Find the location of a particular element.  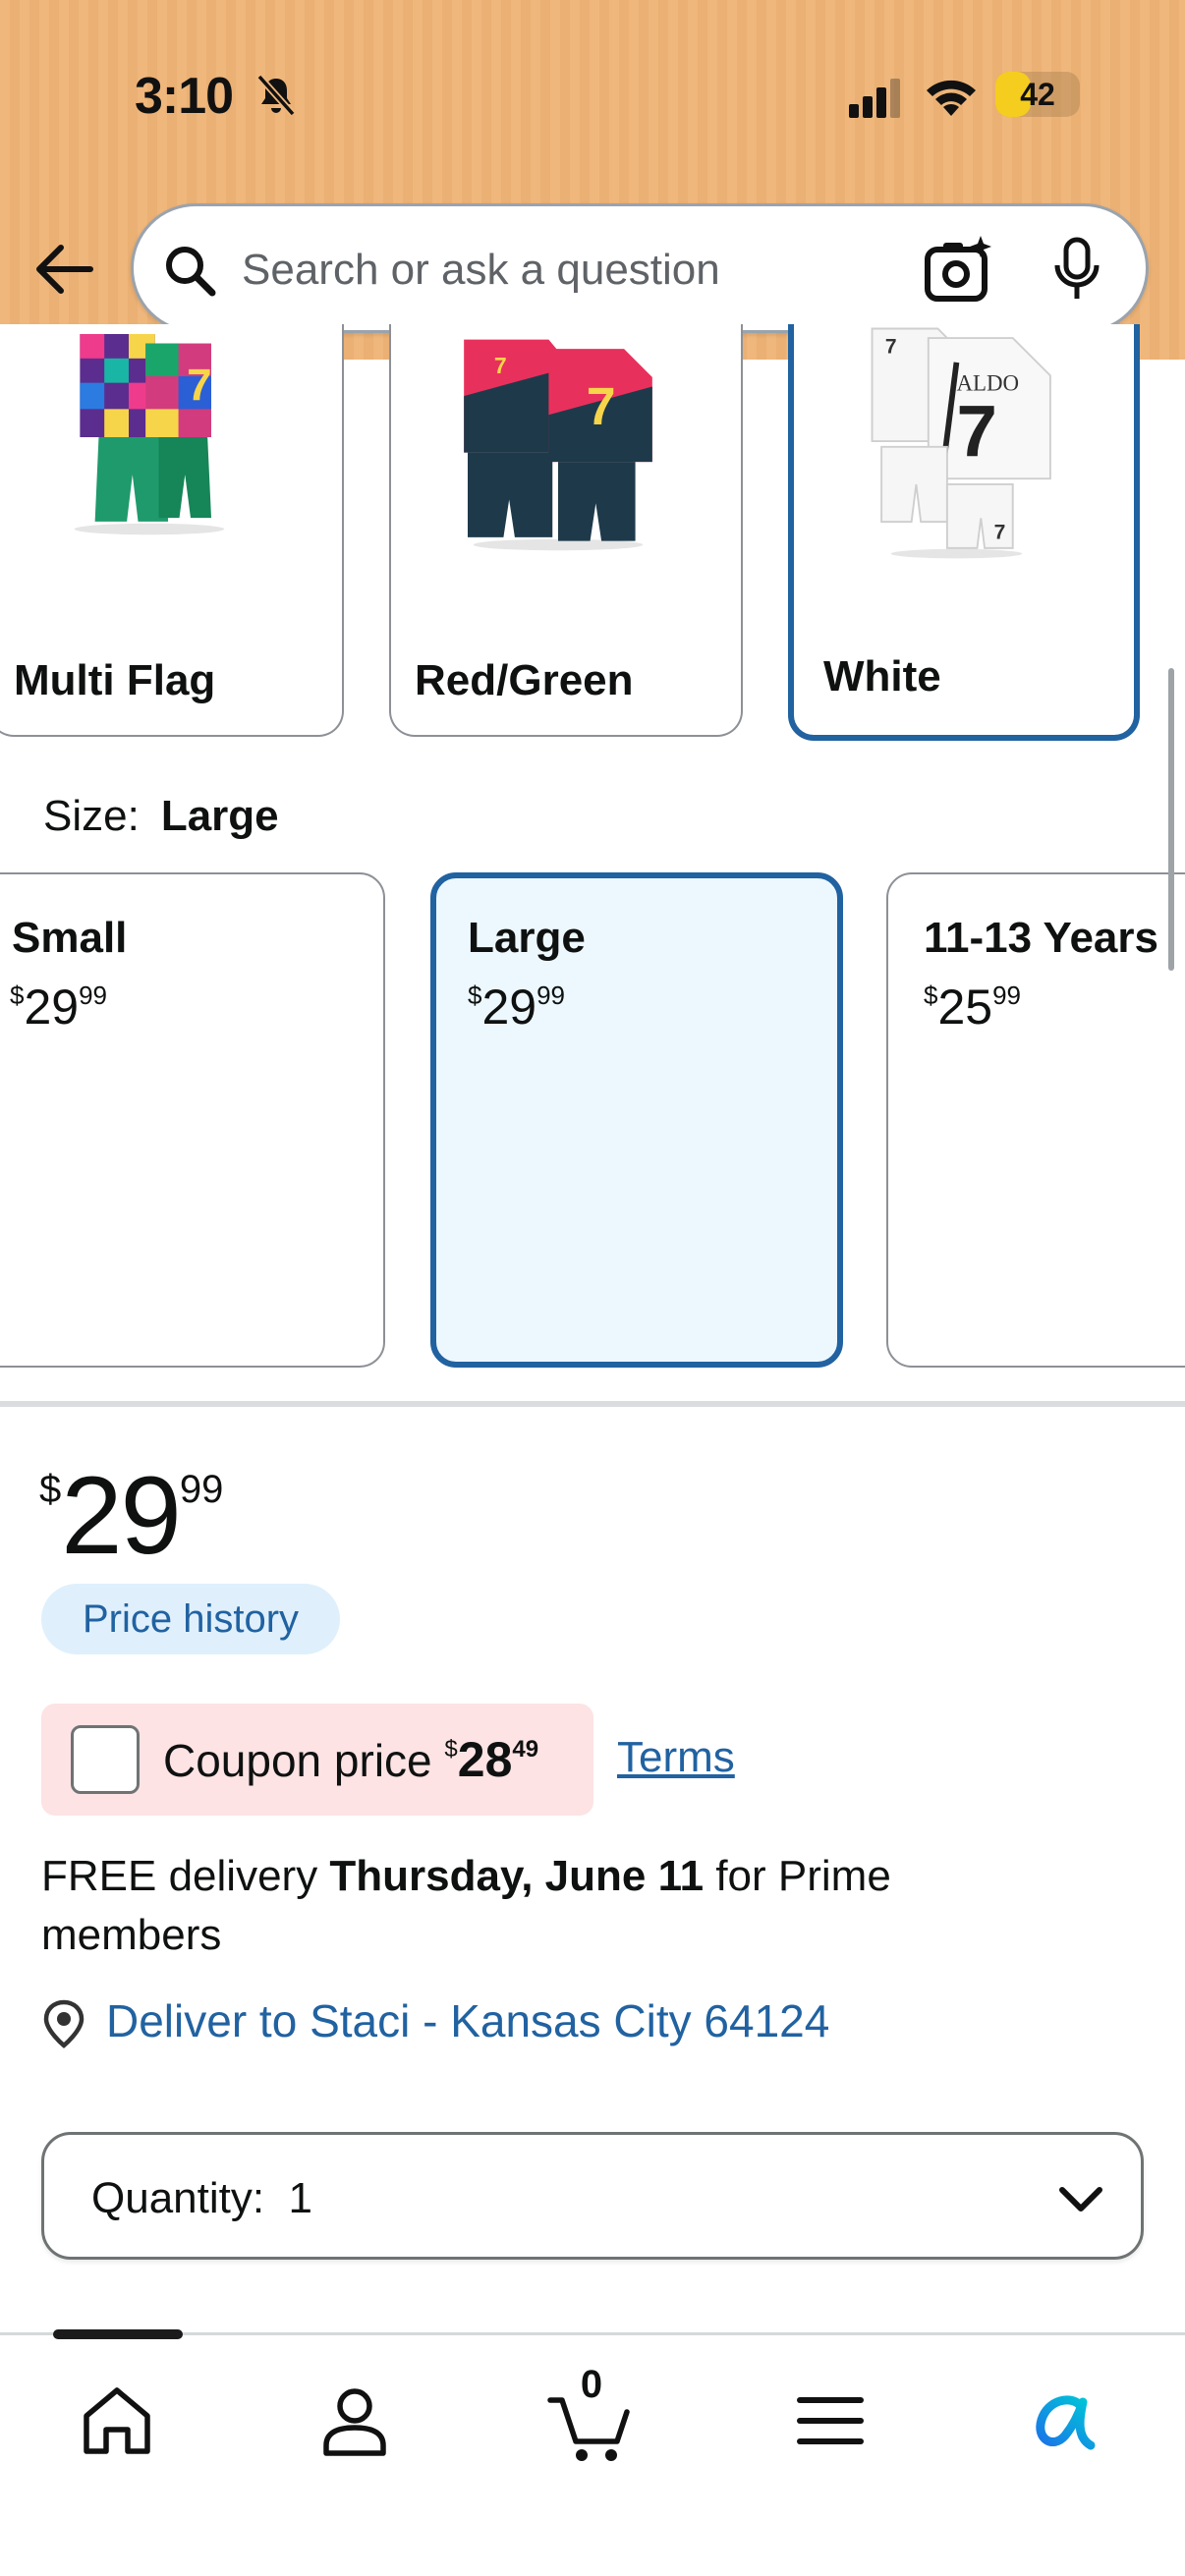

chevron-down-icon is located at coordinates (1080, 2199).